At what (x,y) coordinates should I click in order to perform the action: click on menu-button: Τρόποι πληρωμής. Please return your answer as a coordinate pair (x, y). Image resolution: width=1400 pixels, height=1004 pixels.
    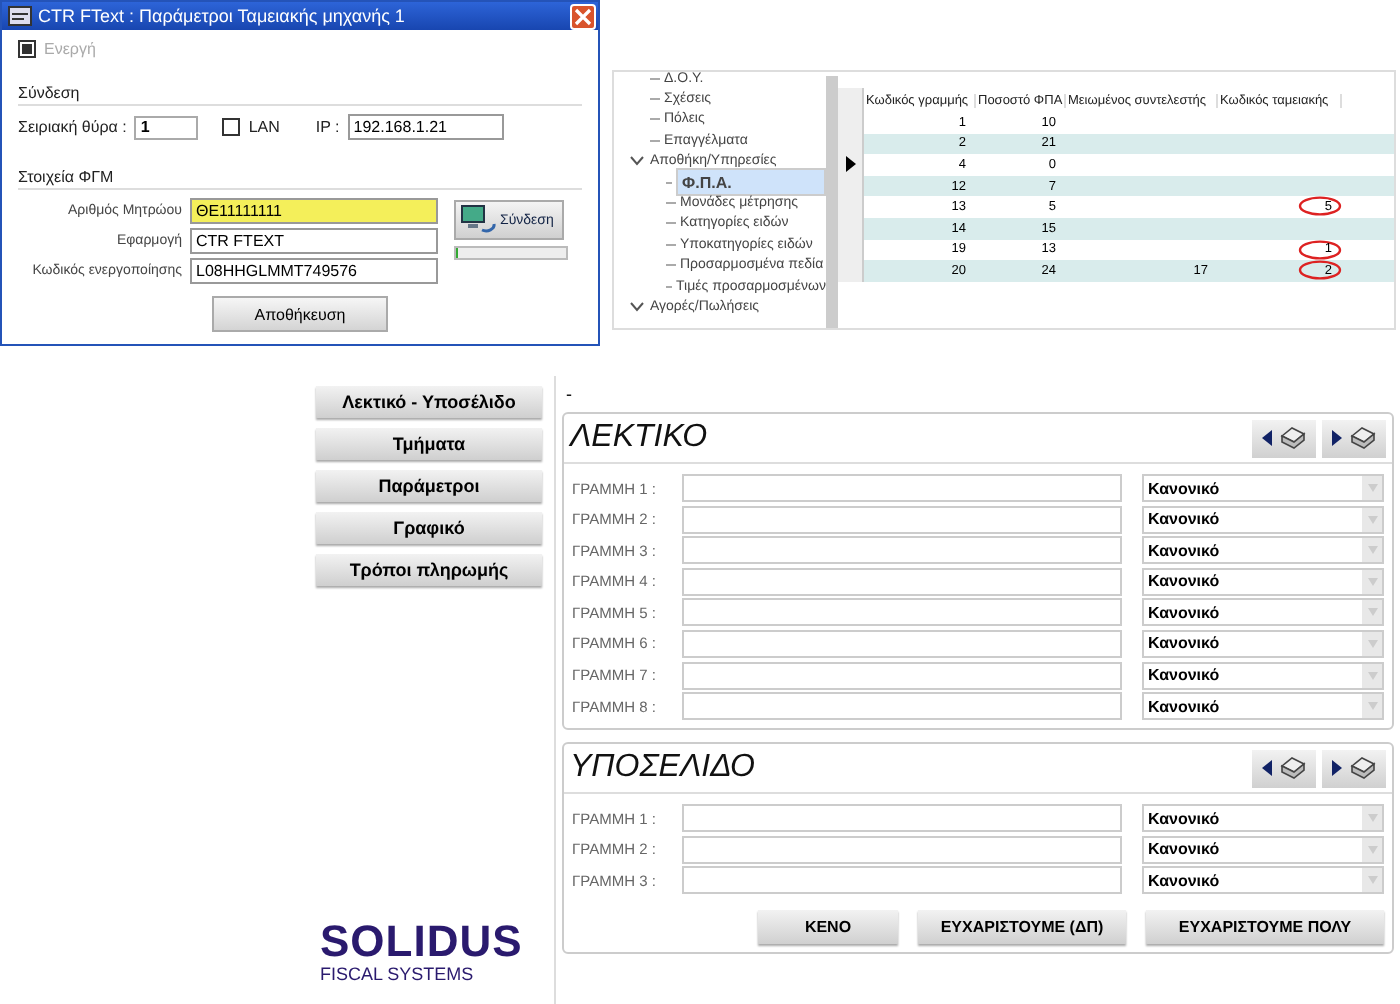
    Looking at the image, I should click on (429, 570).